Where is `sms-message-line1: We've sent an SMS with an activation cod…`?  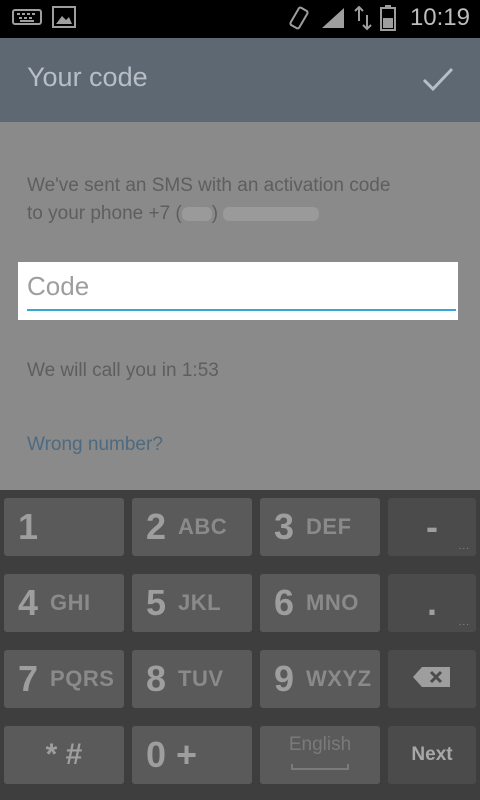
sms-message-line1: We've sent an SMS with an activation cod… is located at coordinates (209, 185).